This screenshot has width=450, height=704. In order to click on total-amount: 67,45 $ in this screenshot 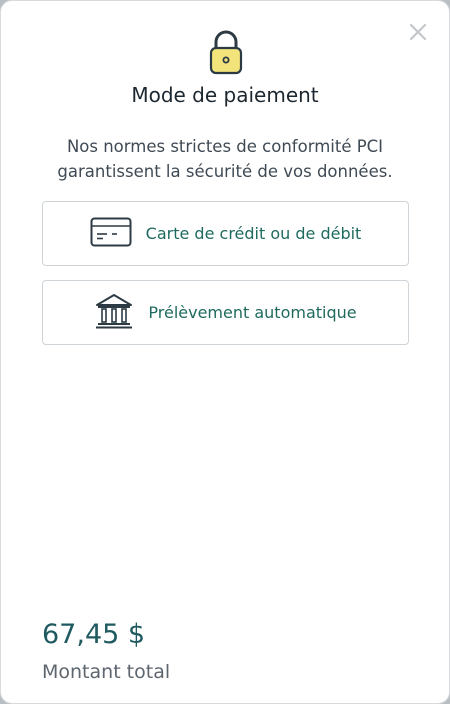, I will do `click(94, 634)`.